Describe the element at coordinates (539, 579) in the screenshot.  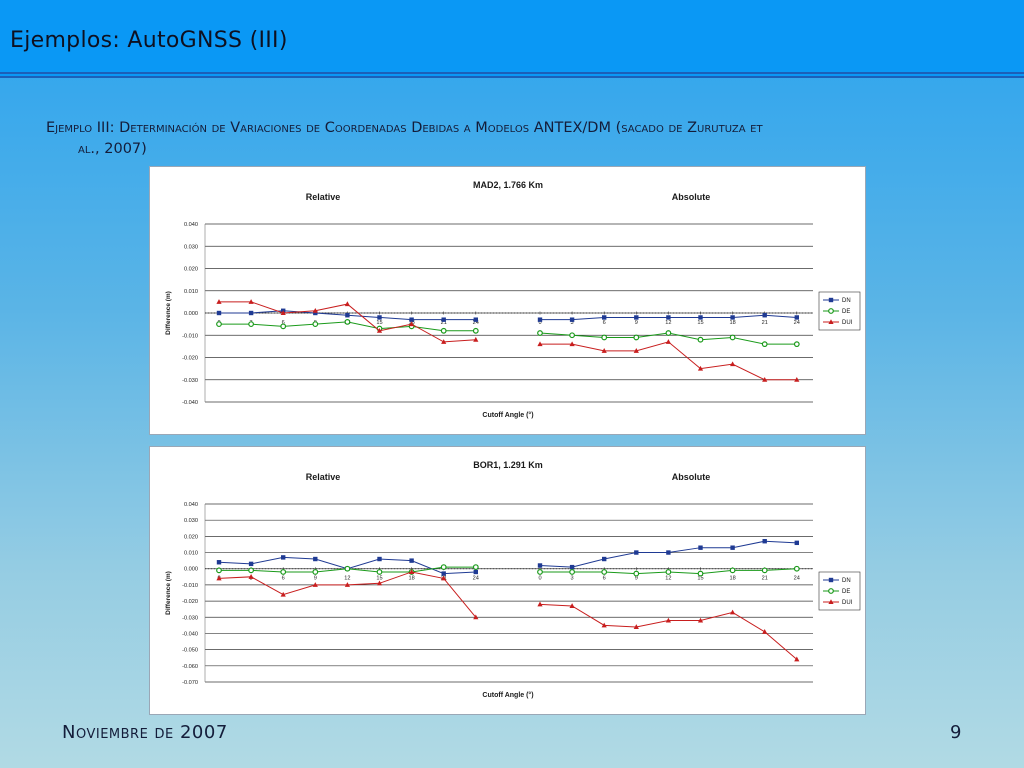
I see `x-tick-label: 0` at that location.